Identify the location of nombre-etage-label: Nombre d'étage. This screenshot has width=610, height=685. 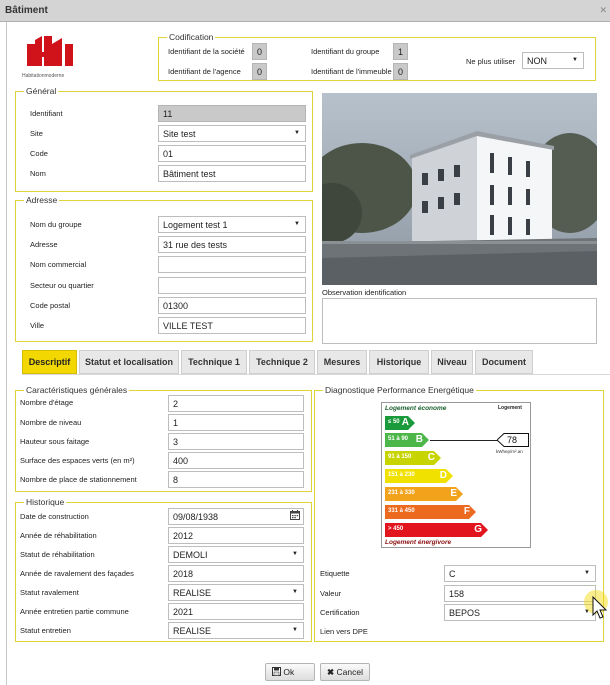
(47, 402).